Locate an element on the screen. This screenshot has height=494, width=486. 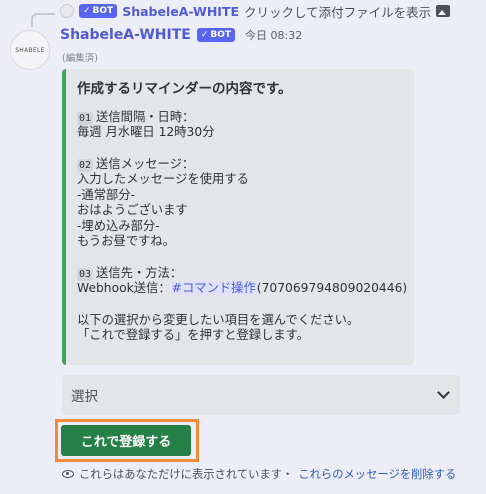
section-number: 03 is located at coordinates (85, 274).